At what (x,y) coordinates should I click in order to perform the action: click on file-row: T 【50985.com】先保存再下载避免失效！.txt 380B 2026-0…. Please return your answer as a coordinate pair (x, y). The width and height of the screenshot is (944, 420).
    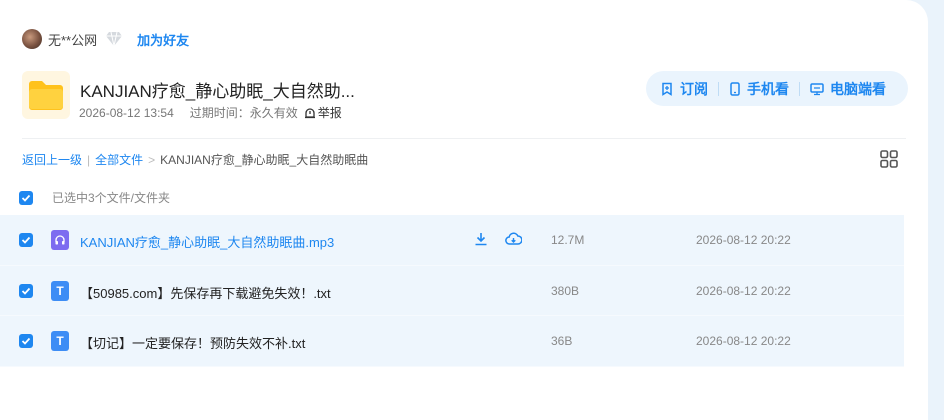
    Looking at the image, I should click on (452, 291).